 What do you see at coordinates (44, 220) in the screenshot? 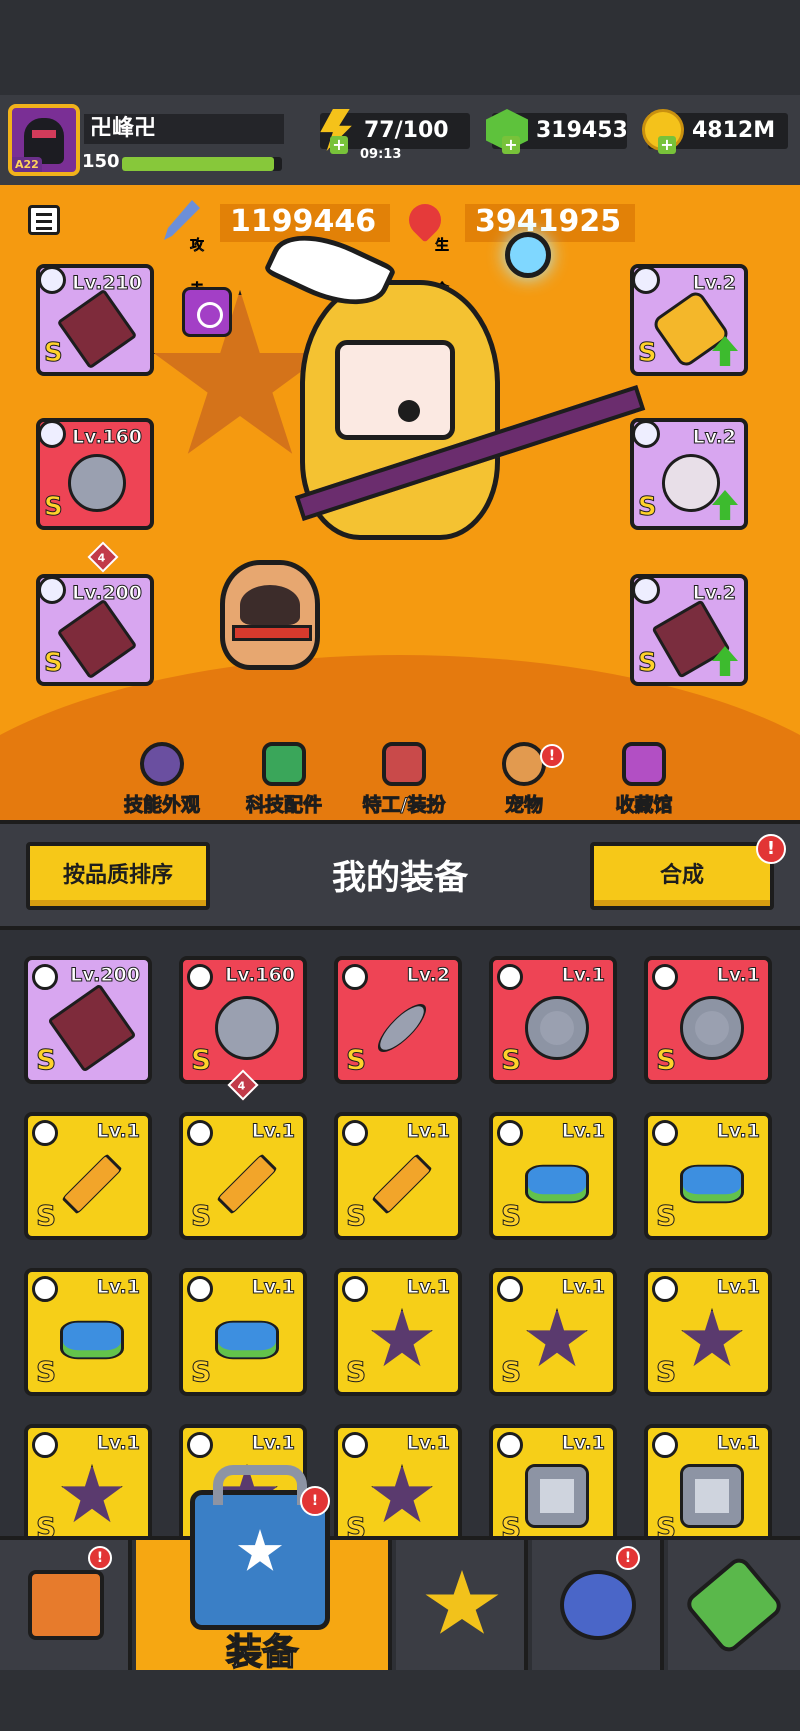
I see `menu-icon` at bounding box center [44, 220].